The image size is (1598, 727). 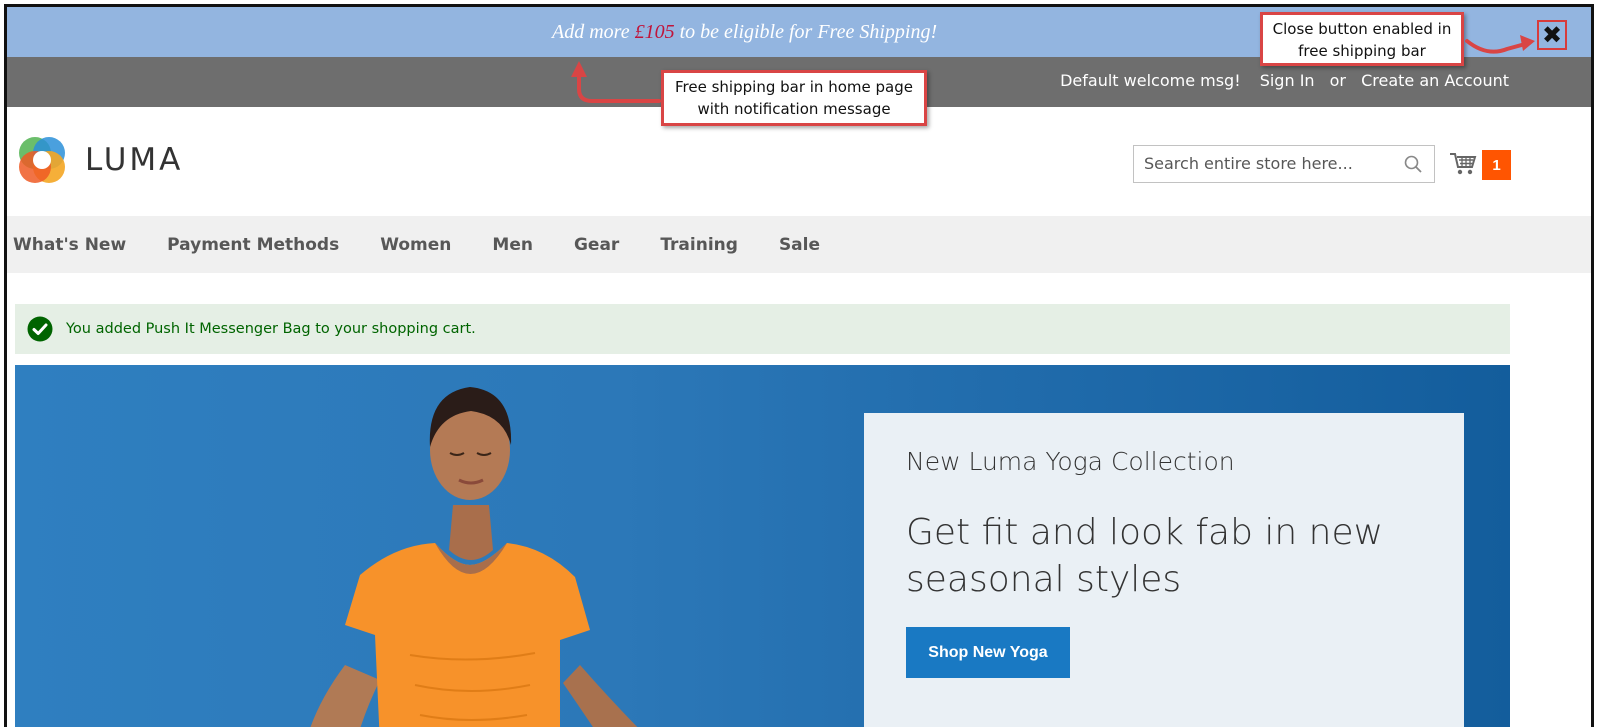 What do you see at coordinates (1287, 80) in the screenshot?
I see `sign-in-link: Sign In` at bounding box center [1287, 80].